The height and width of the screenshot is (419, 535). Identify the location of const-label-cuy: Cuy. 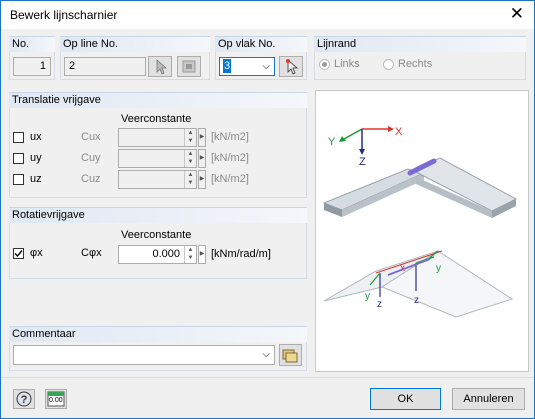
(91, 158).